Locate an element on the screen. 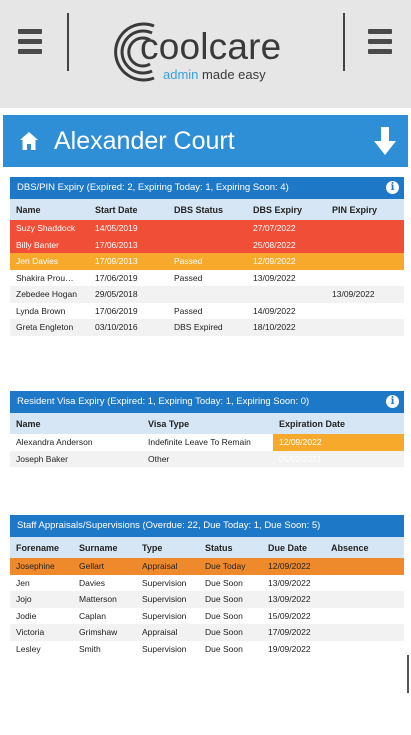  top-bar: coolcare admin made easy is located at coordinates (205, 54).